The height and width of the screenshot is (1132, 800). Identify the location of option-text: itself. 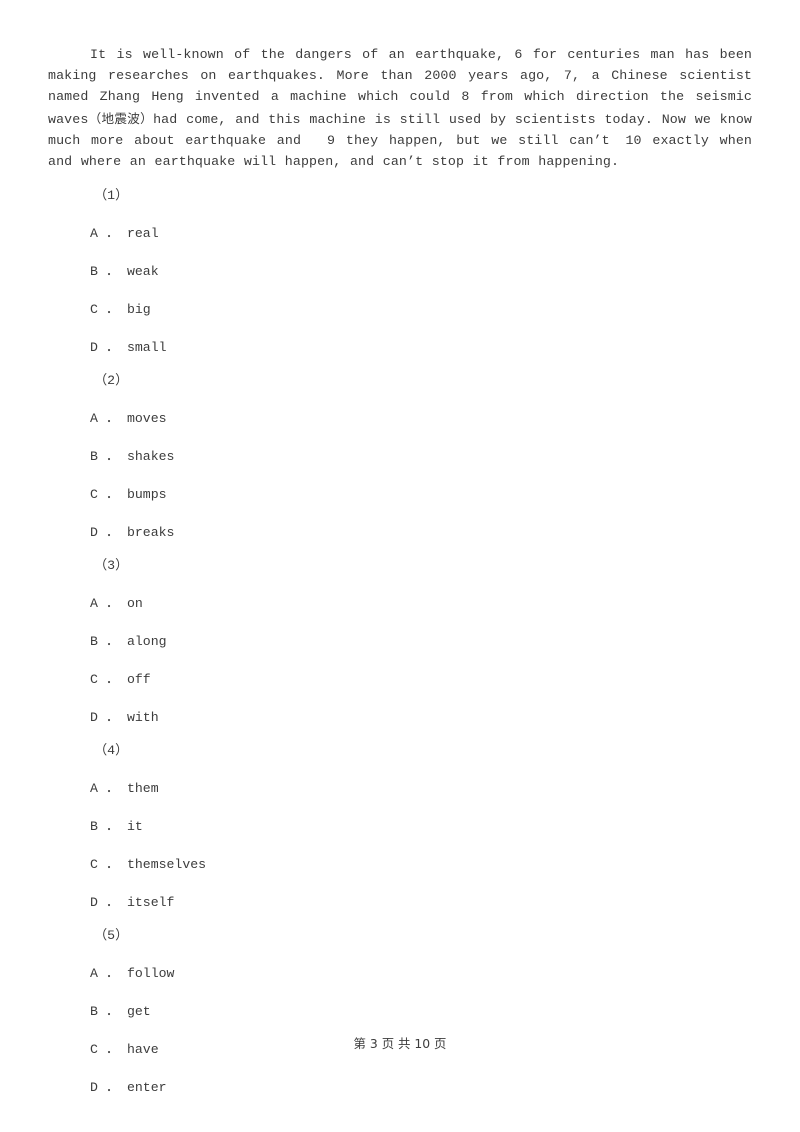
(150, 903).